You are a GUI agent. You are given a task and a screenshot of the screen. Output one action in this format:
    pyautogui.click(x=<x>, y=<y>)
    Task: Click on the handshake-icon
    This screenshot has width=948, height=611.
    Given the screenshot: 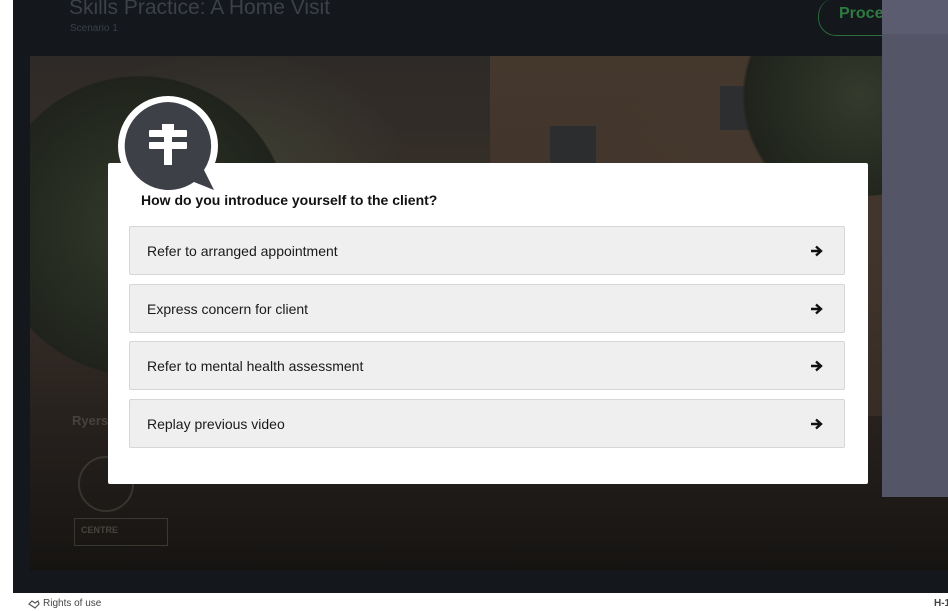 What is the action you would take?
    pyautogui.click(x=34, y=604)
    